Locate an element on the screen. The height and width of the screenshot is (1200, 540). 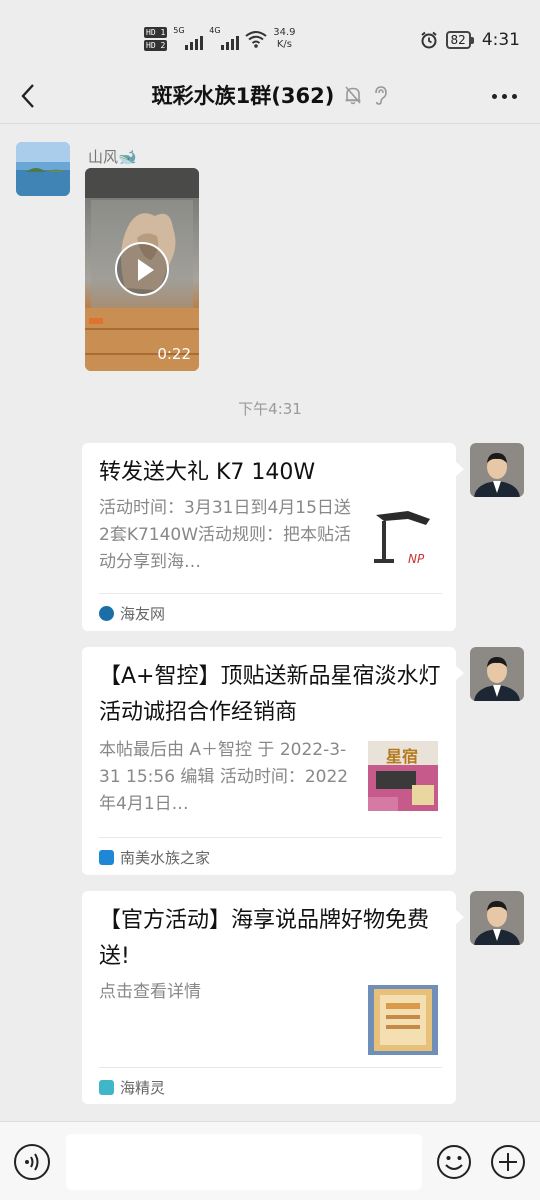
card-source-name: 南美水族之家 is located at coordinates (165, 858).